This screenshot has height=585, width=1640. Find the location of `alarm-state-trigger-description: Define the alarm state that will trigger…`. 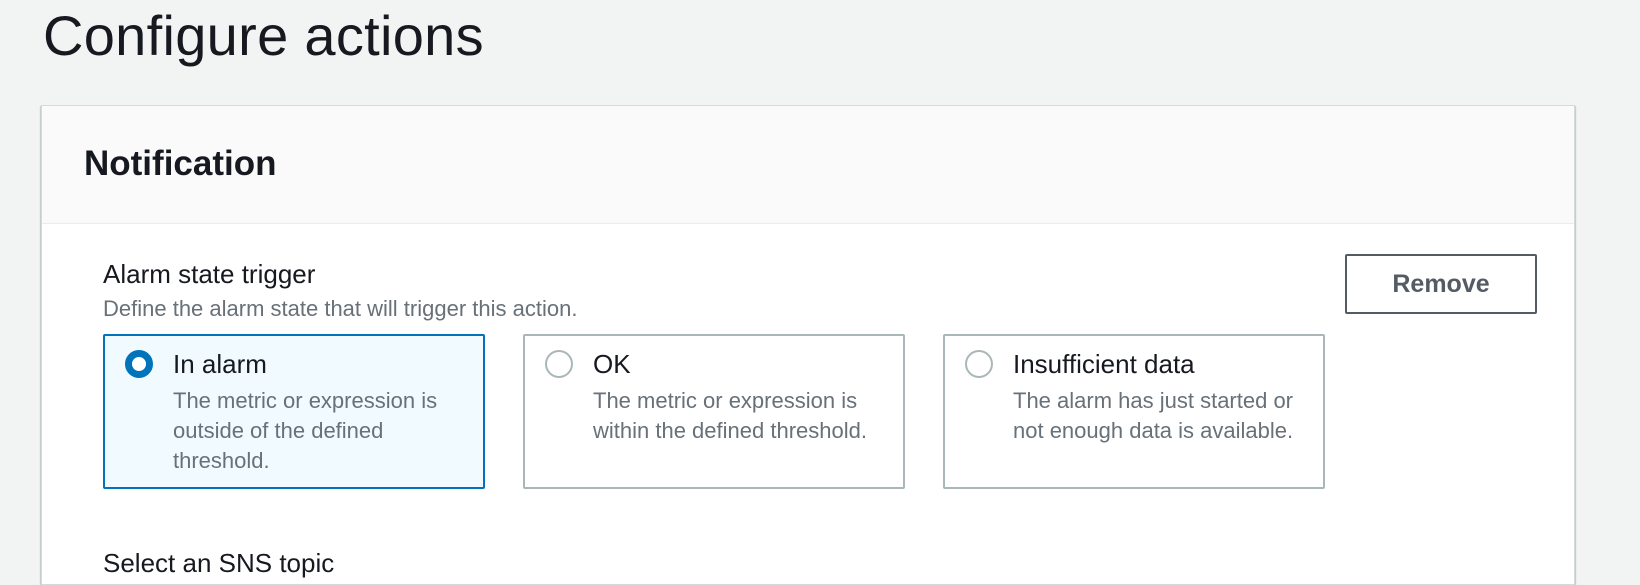

alarm-state-trigger-description: Define the alarm state that will trigger… is located at coordinates (340, 308).